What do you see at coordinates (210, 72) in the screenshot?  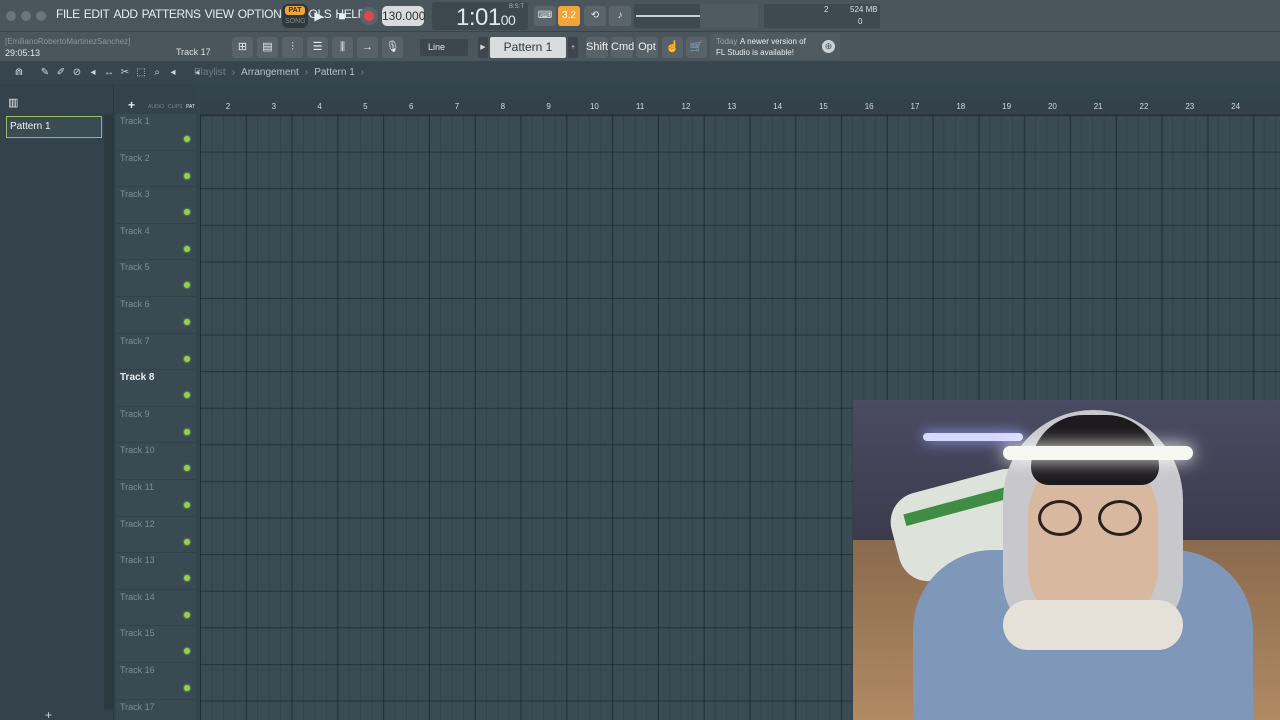 I see `breadcrumb-playlist: Playlist` at bounding box center [210, 72].